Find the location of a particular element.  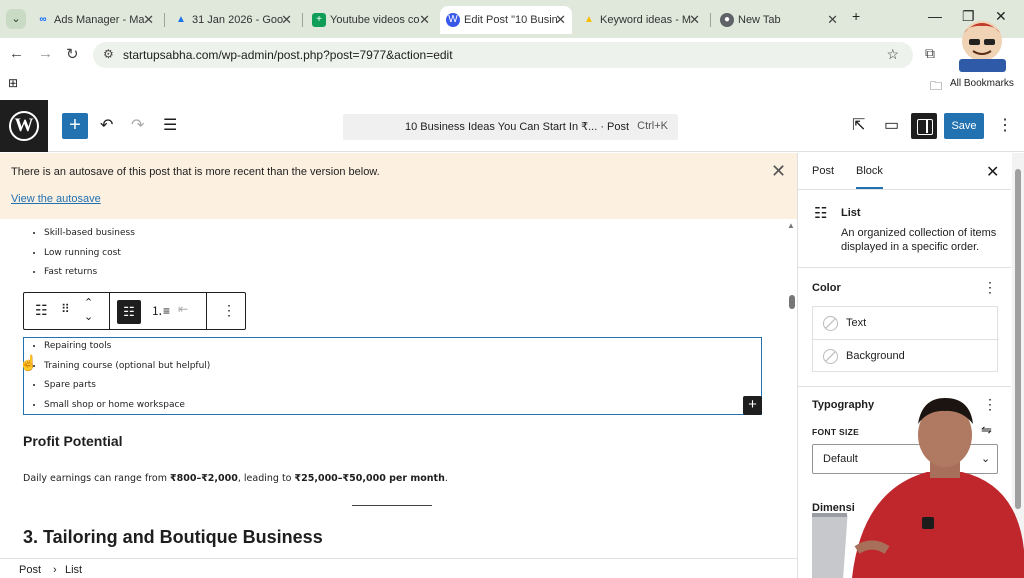

toolbar-divider is located at coordinates (206, 311).